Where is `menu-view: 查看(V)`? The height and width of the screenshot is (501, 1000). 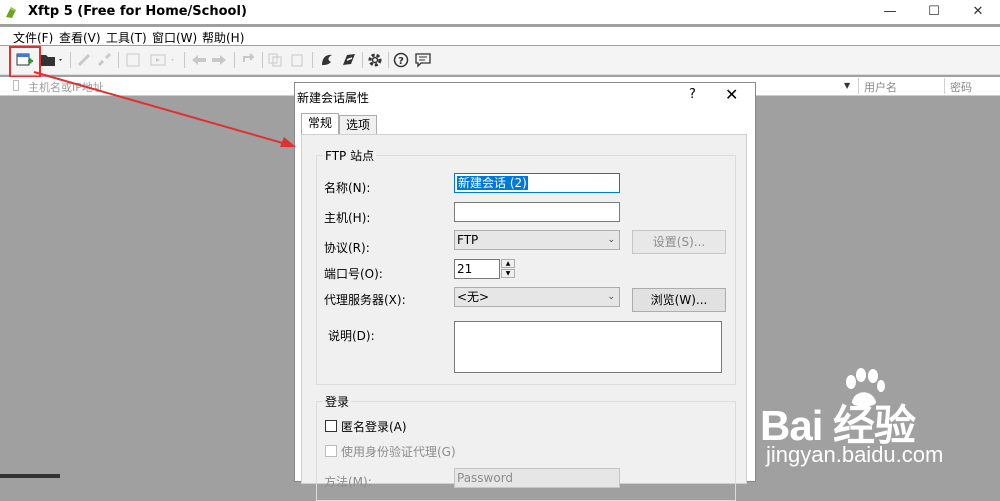 menu-view: 查看(V) is located at coordinates (80, 37).